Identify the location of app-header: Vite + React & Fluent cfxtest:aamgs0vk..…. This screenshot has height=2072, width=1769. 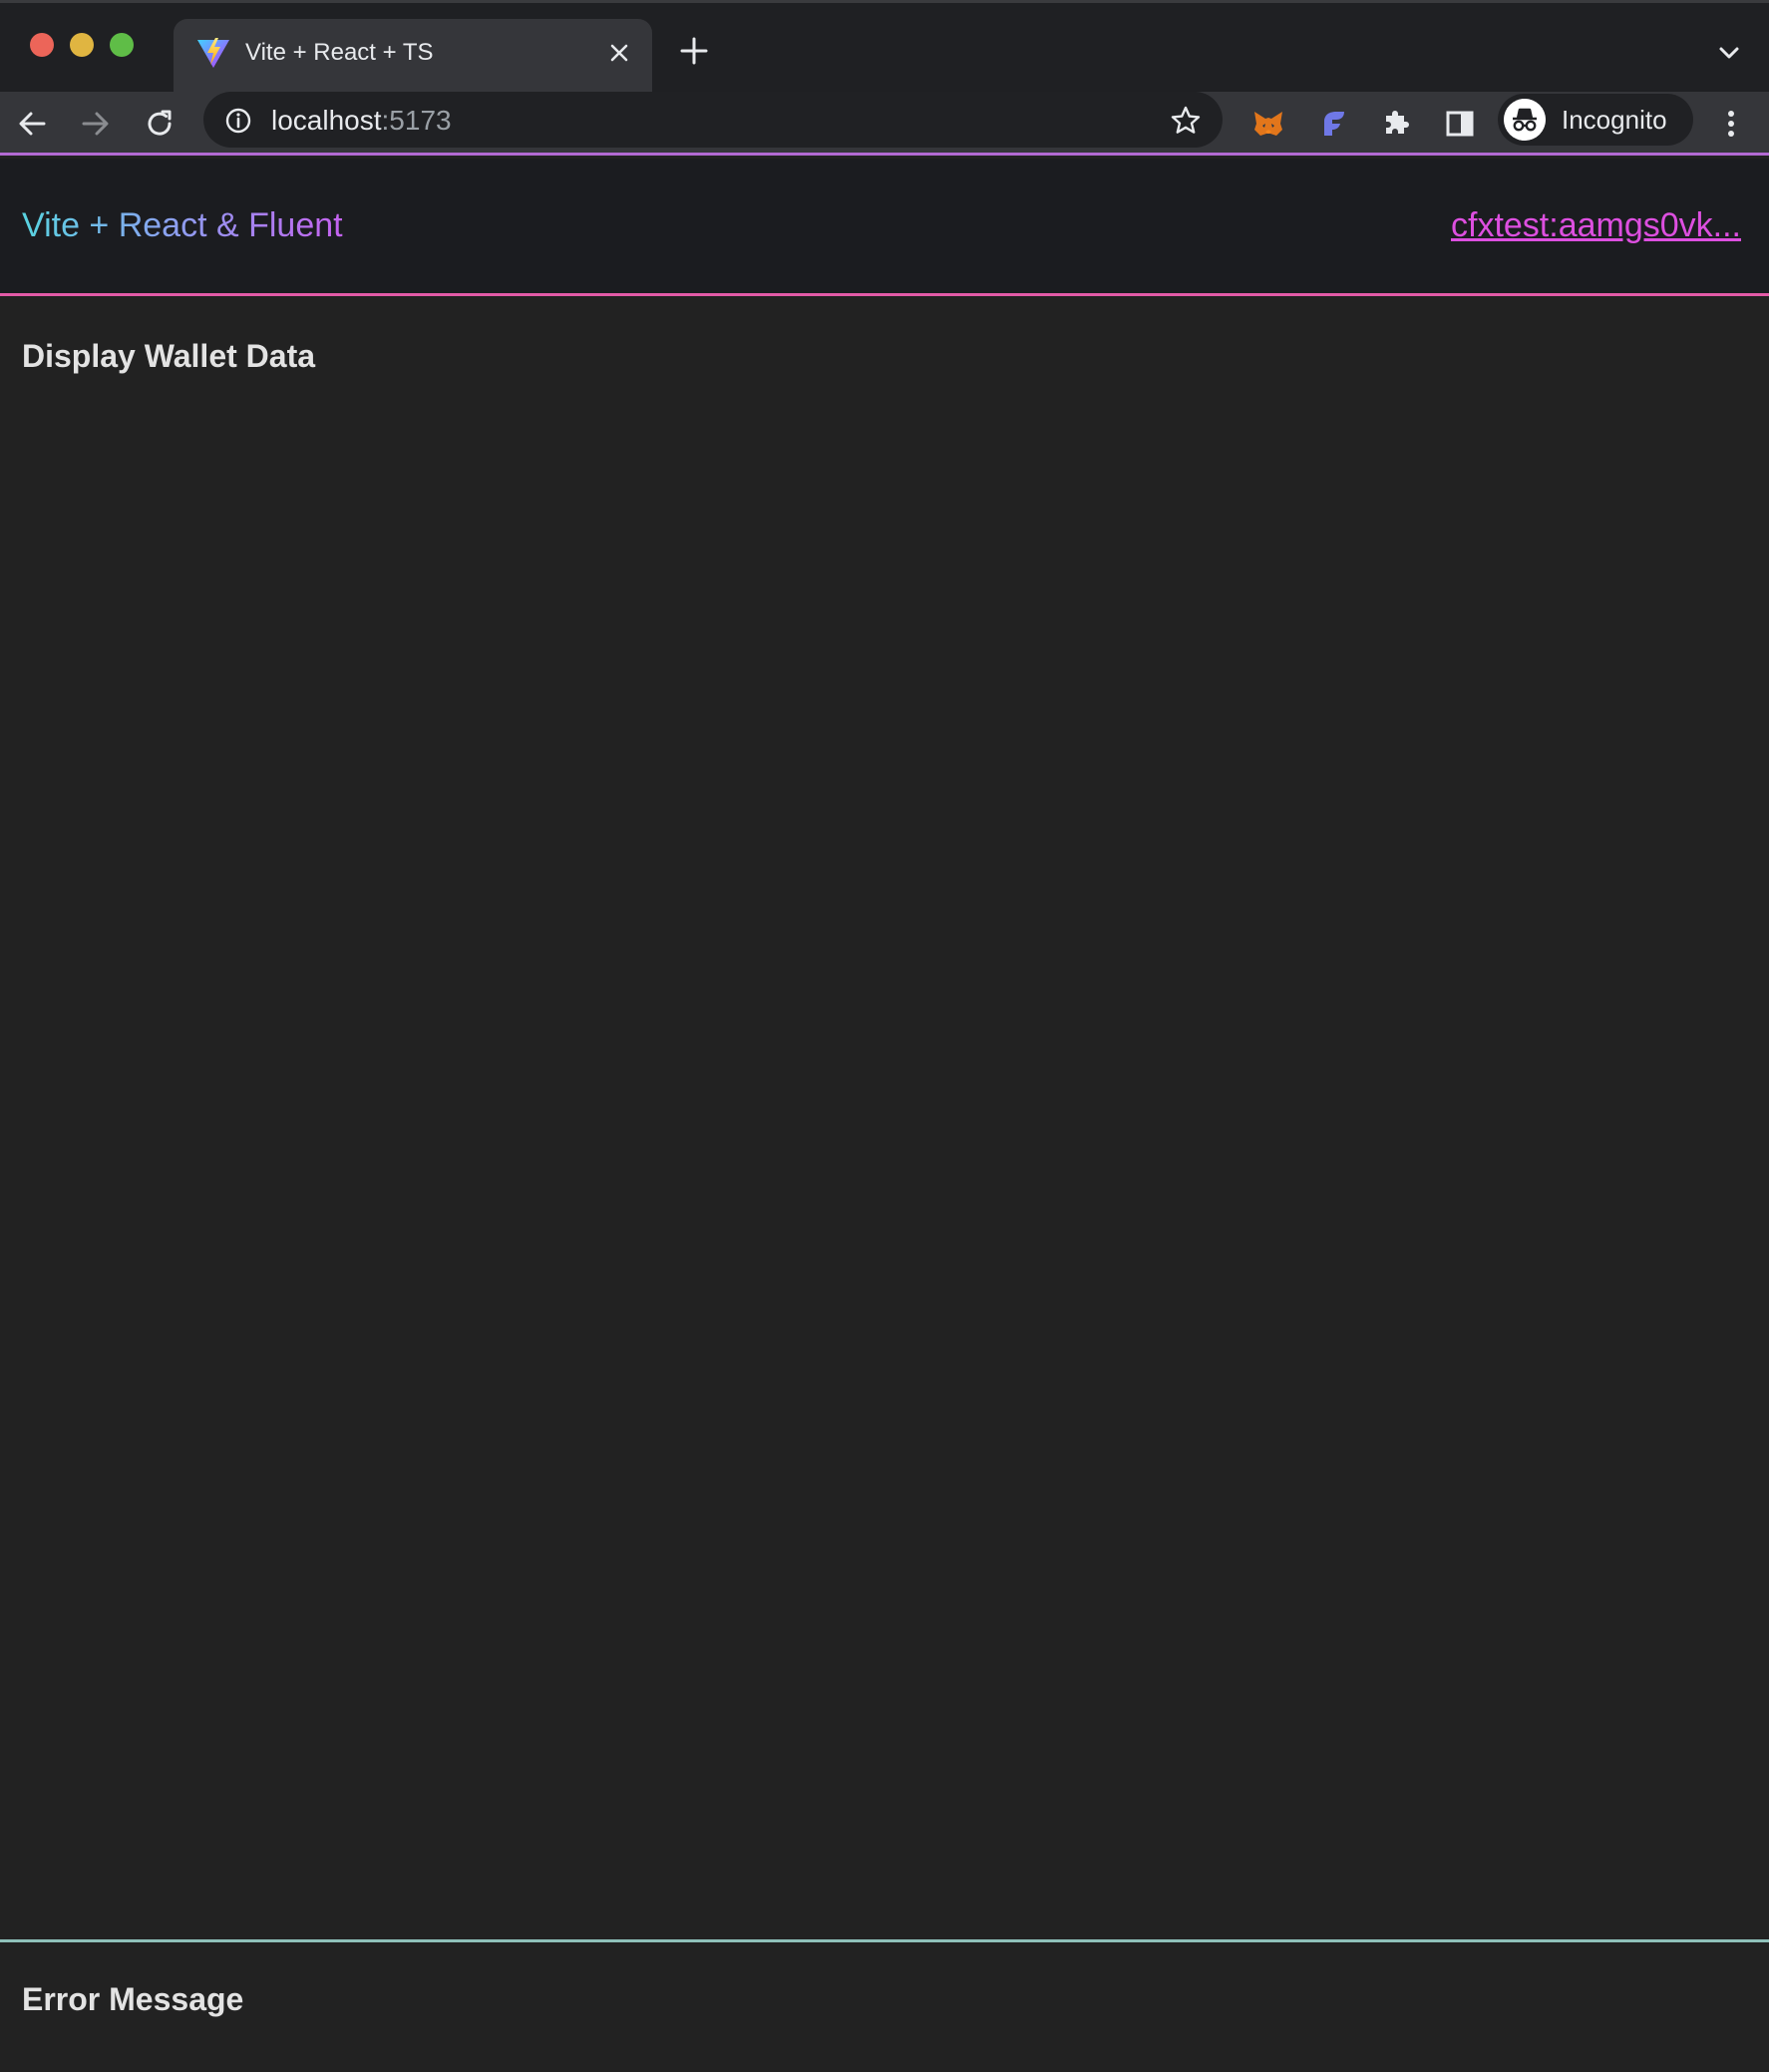
(884, 228).